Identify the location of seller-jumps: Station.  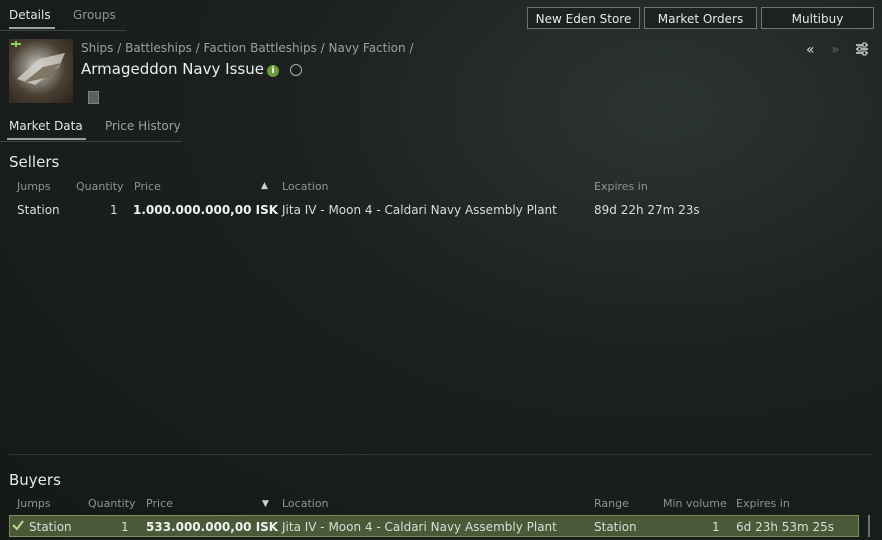
(38, 210).